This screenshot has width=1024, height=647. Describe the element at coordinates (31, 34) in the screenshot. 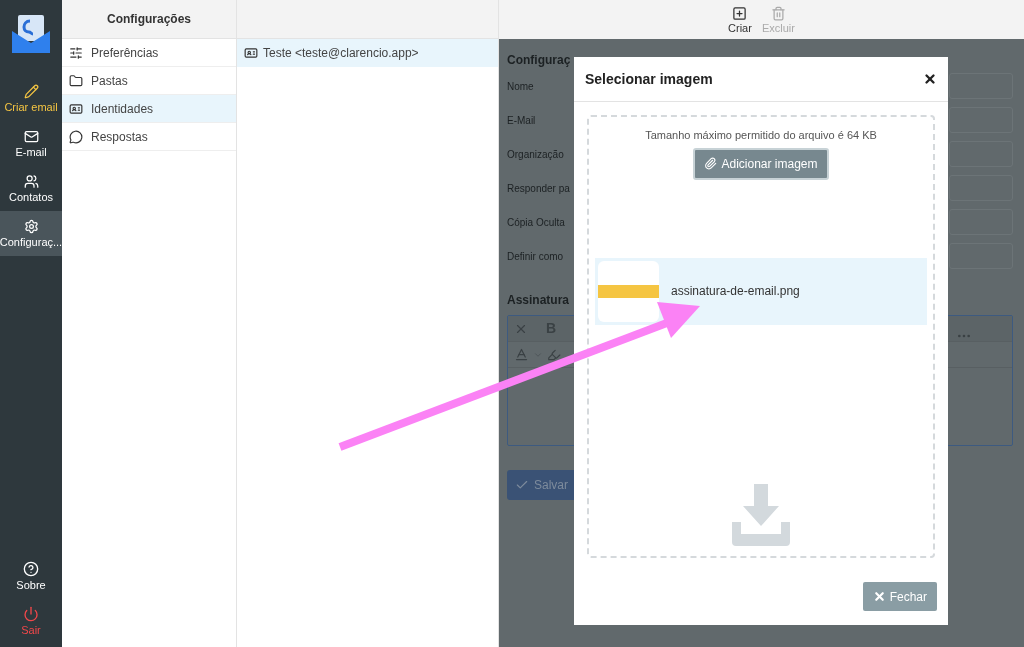

I see `envelope-logo-icon` at that location.